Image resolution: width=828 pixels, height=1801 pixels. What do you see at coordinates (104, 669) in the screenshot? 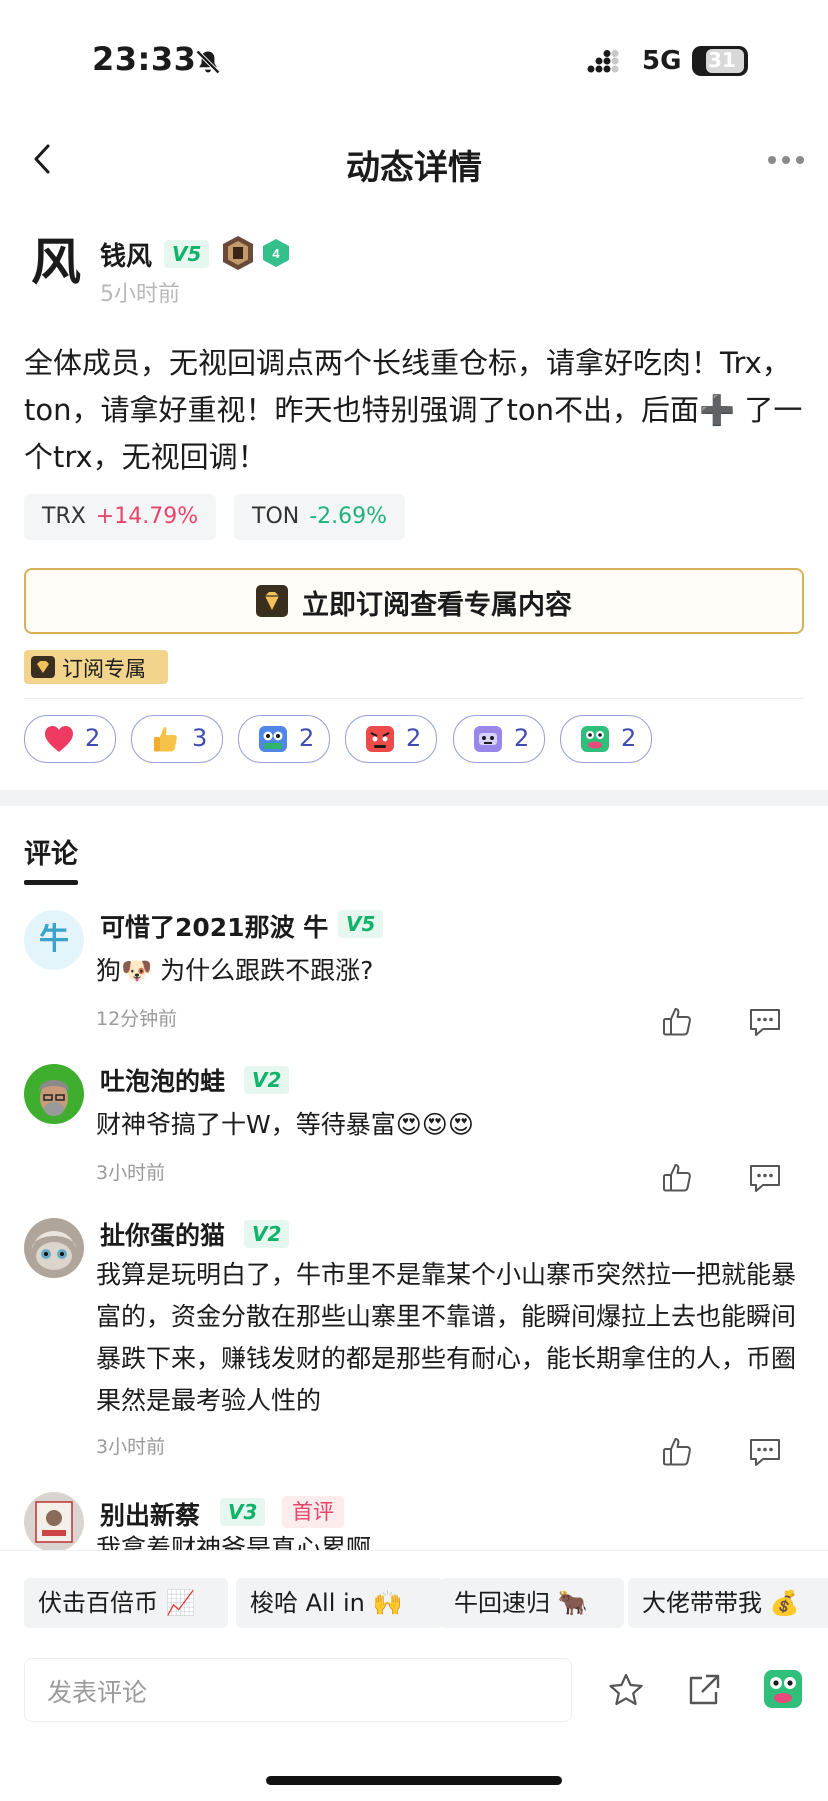
I see `exclusive-tag-label: 订阅专属` at bounding box center [104, 669].